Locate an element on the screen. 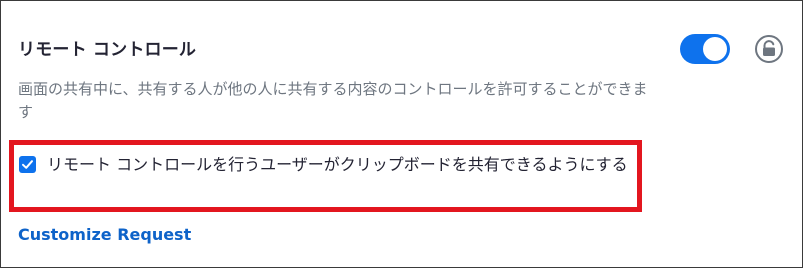  checkmark-icon is located at coordinates (27, 164).